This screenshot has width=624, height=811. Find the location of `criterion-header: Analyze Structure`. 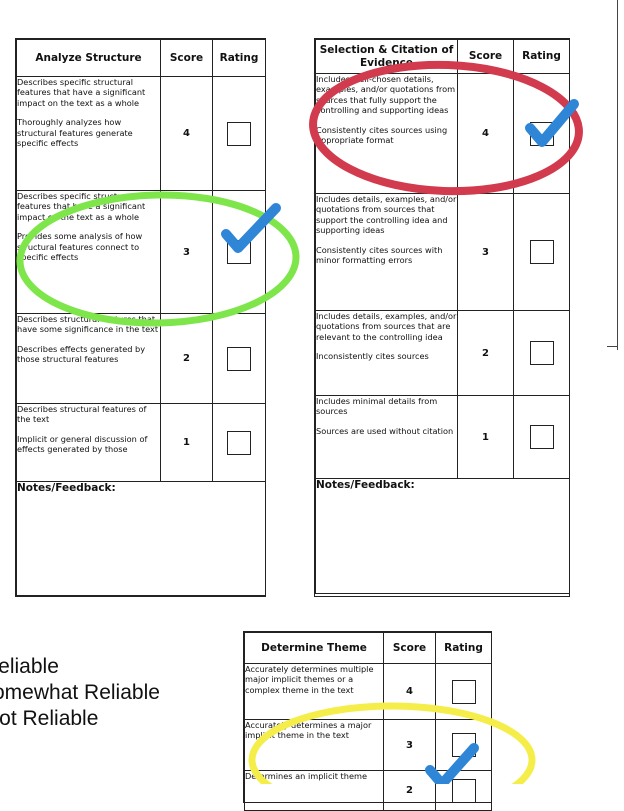

criterion-header: Analyze Structure is located at coordinates (88, 58).